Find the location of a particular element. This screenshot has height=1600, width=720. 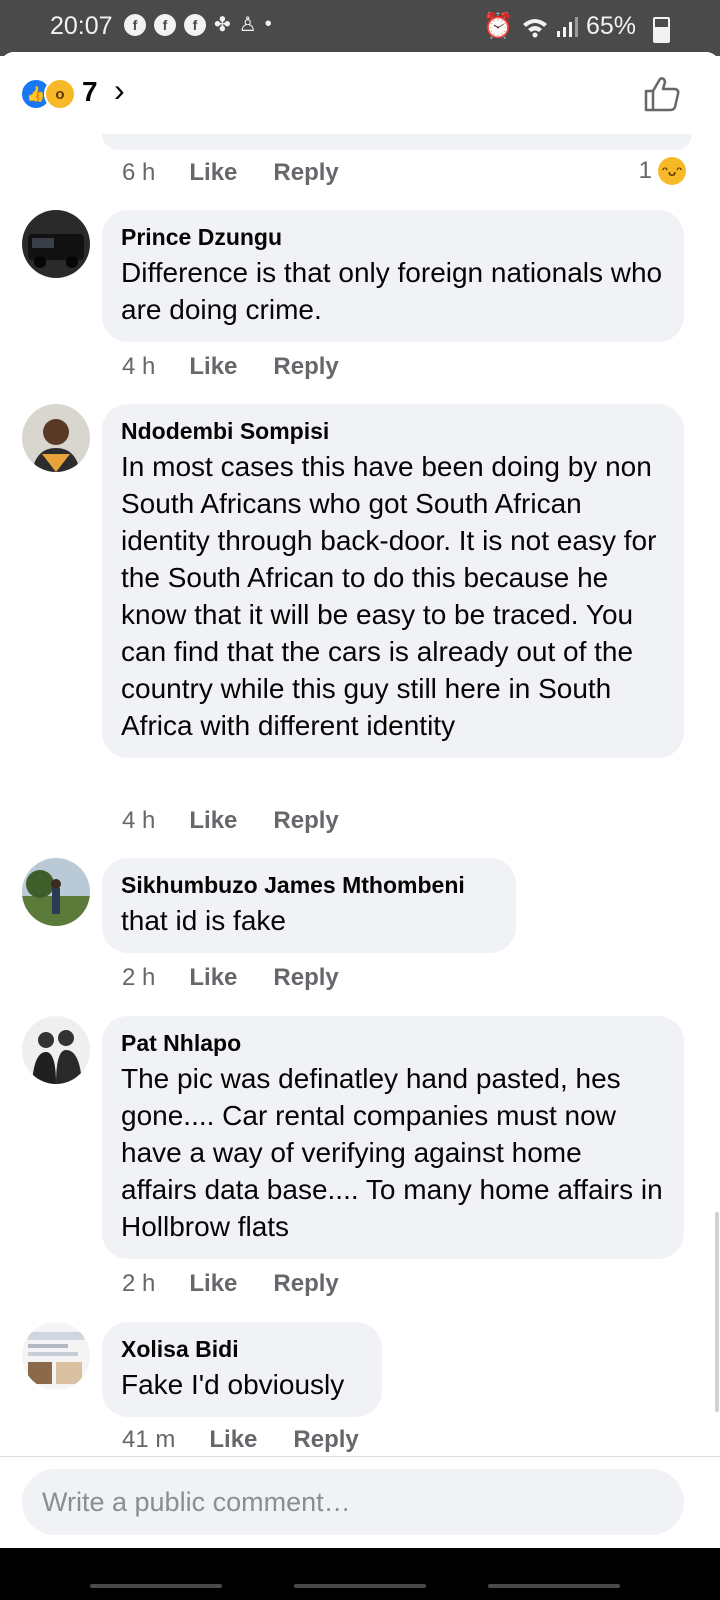

comment-author: Prince Dzungu is located at coordinates (392, 237).